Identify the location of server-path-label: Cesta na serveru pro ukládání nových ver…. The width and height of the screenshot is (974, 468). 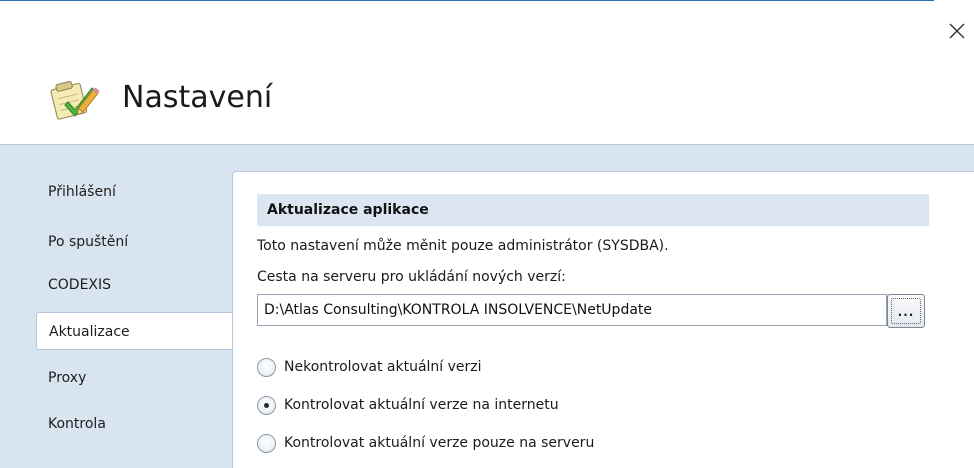
(411, 277).